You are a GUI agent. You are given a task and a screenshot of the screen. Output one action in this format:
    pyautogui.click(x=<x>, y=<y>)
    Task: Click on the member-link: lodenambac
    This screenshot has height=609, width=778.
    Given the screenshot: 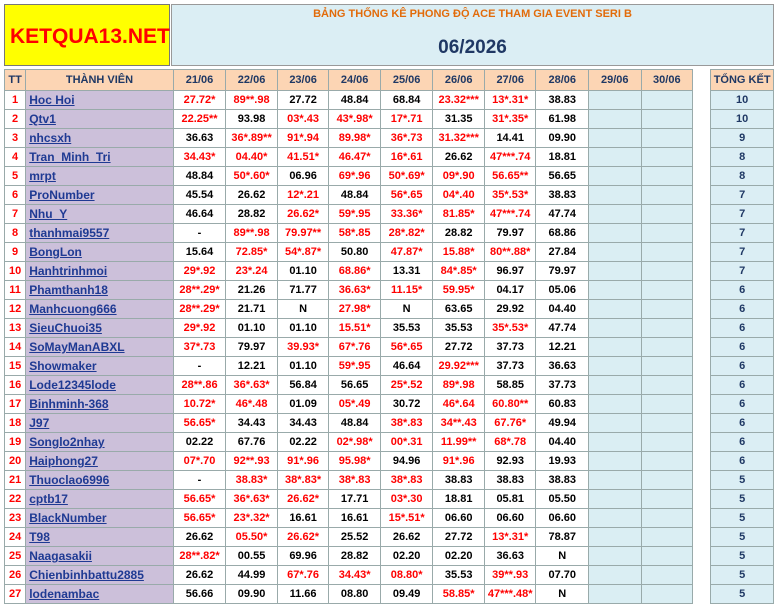 What is the action you would take?
    pyautogui.click(x=64, y=594)
    